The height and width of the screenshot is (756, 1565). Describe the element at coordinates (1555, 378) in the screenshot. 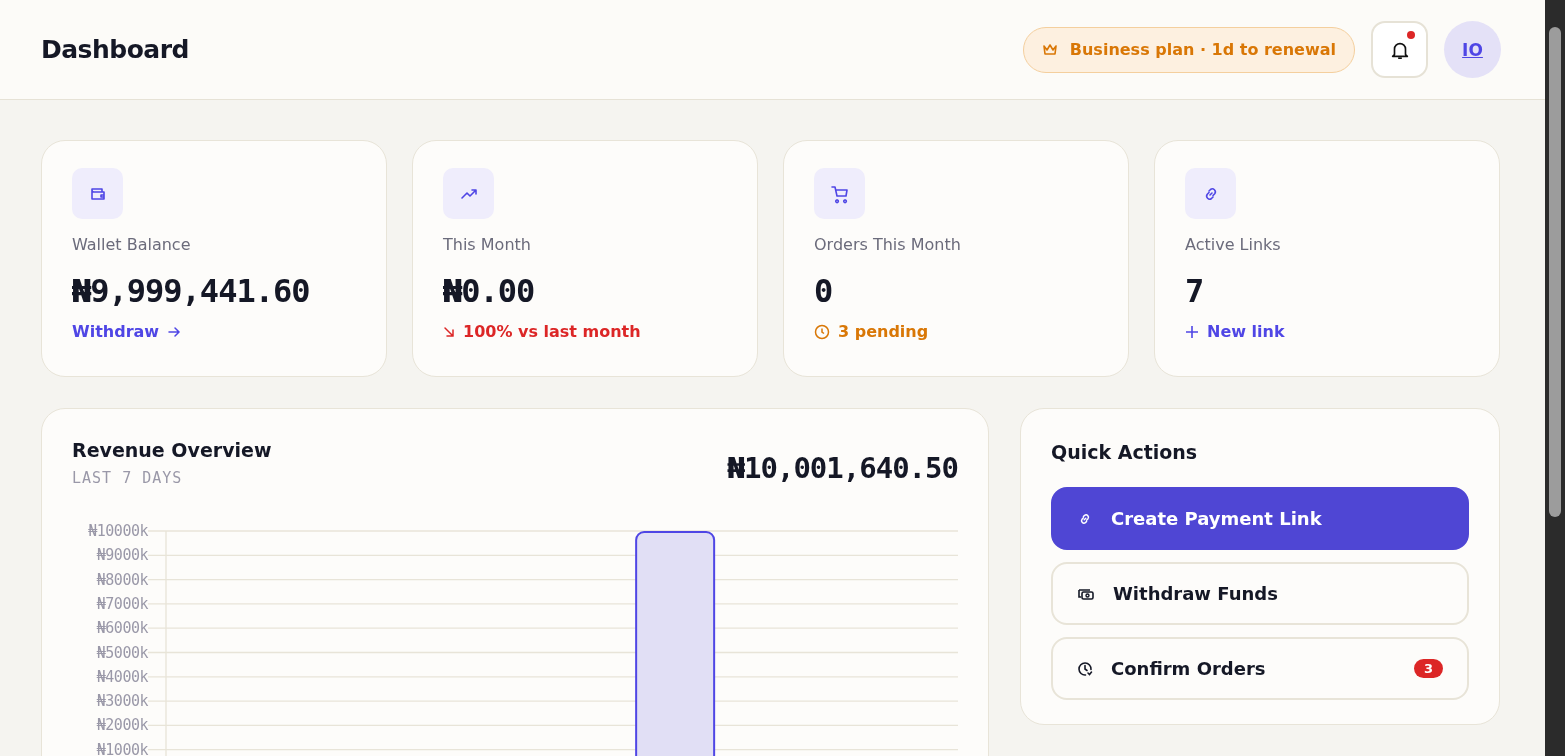

I see `scrollbar` at that location.